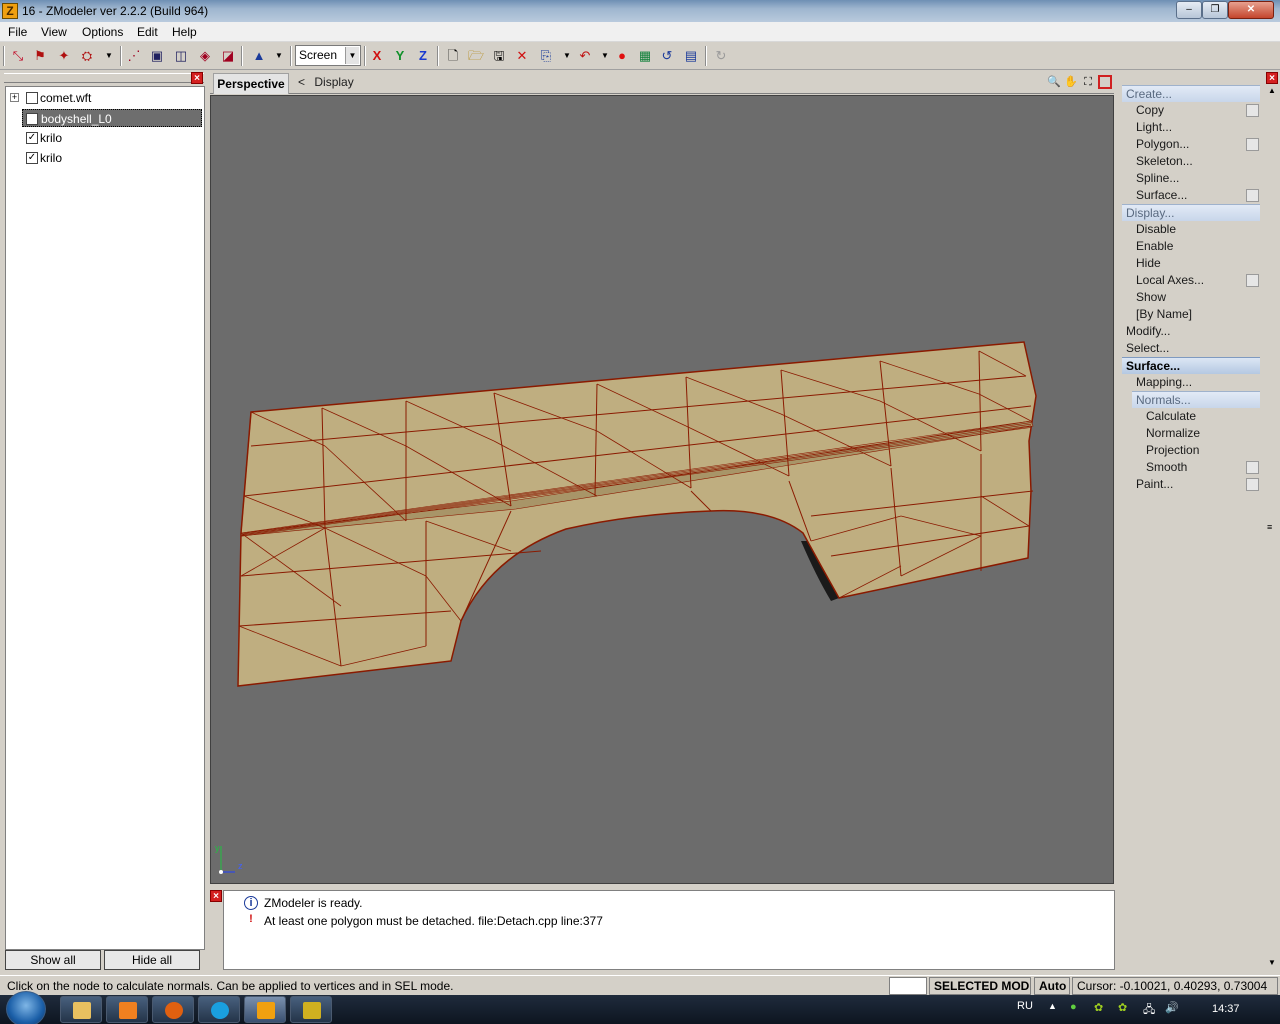 This screenshot has width=1280, height=1024. Describe the element at coordinates (622, 56) in the screenshot. I see `record-icon: ●` at that location.